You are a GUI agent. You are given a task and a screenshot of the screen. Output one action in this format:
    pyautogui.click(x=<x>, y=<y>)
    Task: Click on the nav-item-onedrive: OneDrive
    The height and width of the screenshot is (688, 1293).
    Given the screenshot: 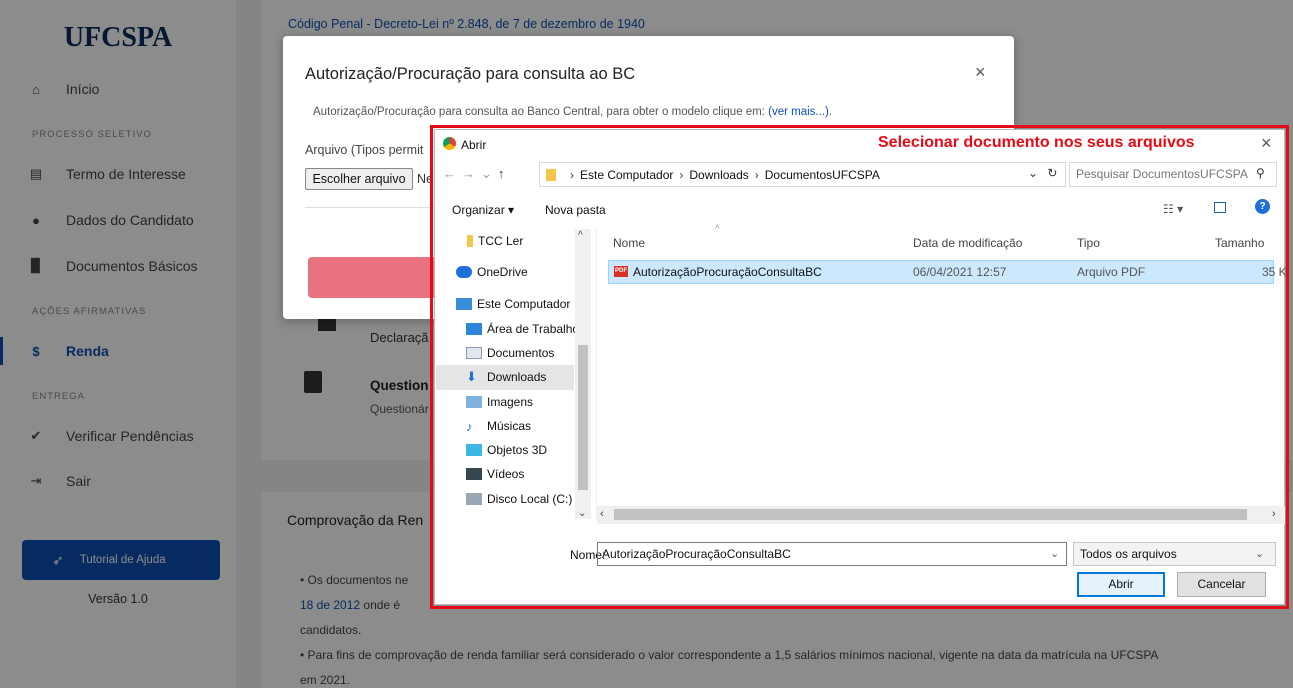 What is the action you would take?
    pyautogui.click(x=492, y=272)
    